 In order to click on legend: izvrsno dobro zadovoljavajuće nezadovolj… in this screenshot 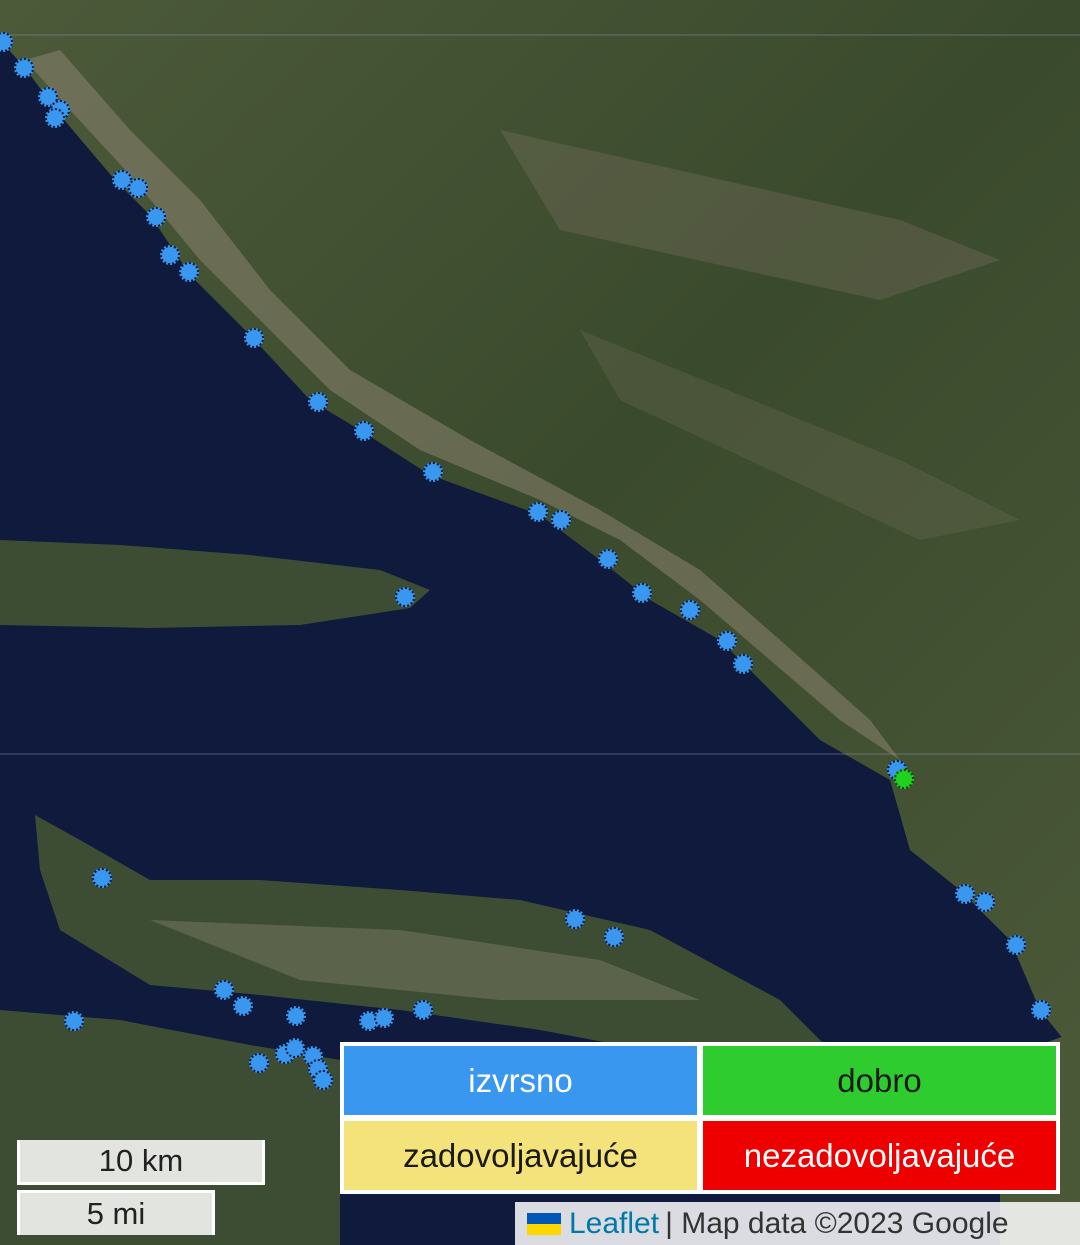, I will do `click(700, 1118)`.